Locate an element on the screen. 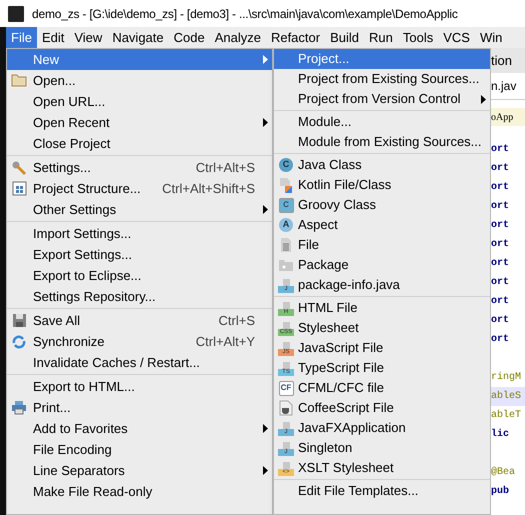 Image resolution: width=525 pixels, height=515 pixels. wrench-icon is located at coordinates (19, 168).